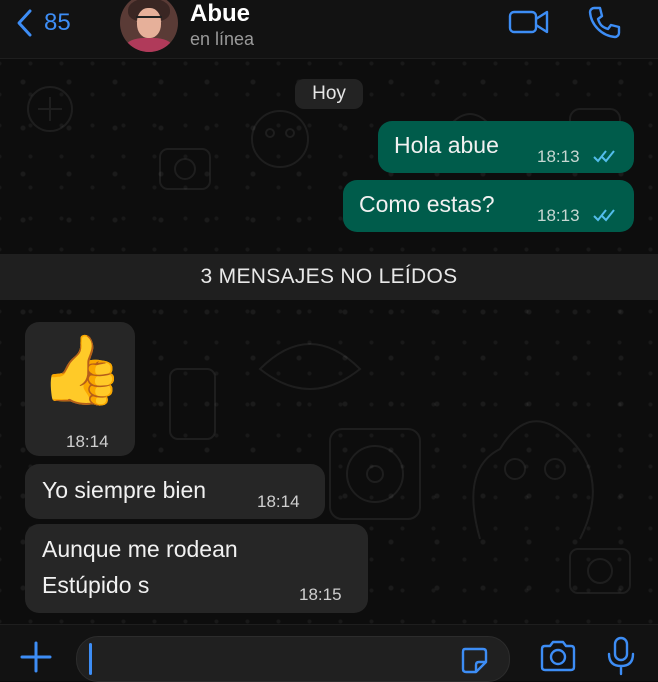  Describe the element at coordinates (24, 23) in the screenshot. I see `chevron-left-icon` at that location.